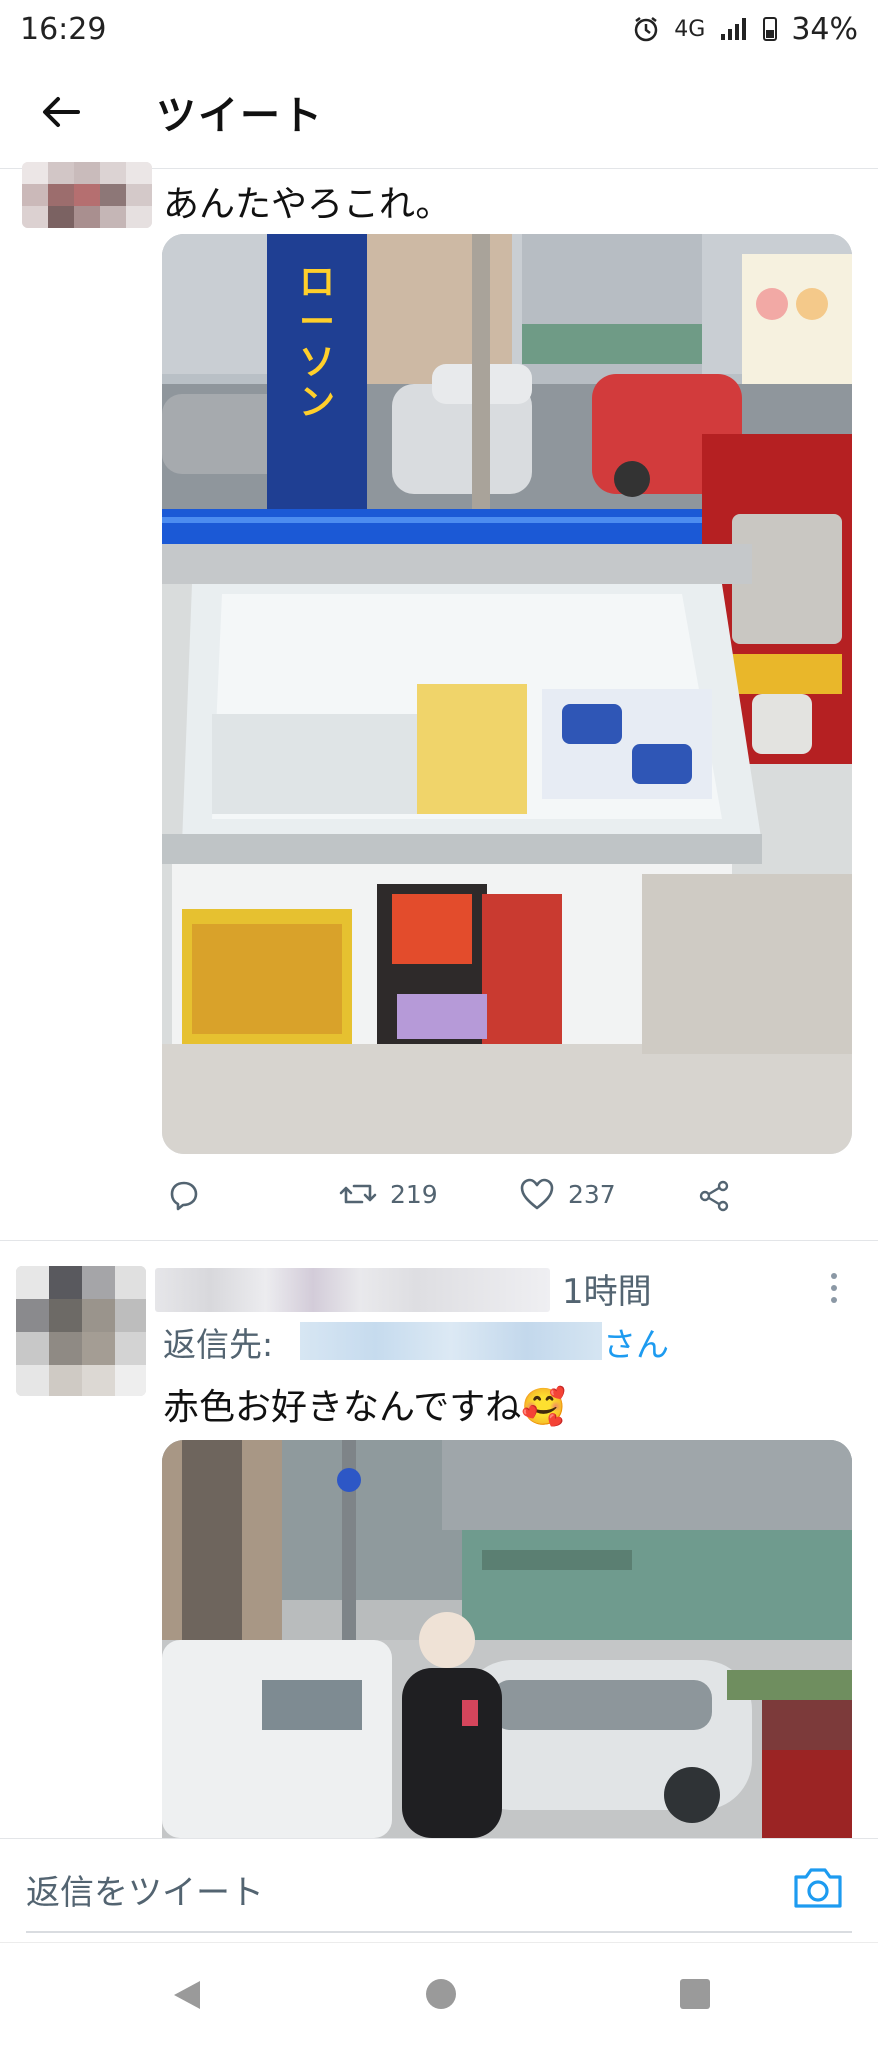  Describe the element at coordinates (352, 1290) in the screenshot. I see `reply-author-name` at that location.